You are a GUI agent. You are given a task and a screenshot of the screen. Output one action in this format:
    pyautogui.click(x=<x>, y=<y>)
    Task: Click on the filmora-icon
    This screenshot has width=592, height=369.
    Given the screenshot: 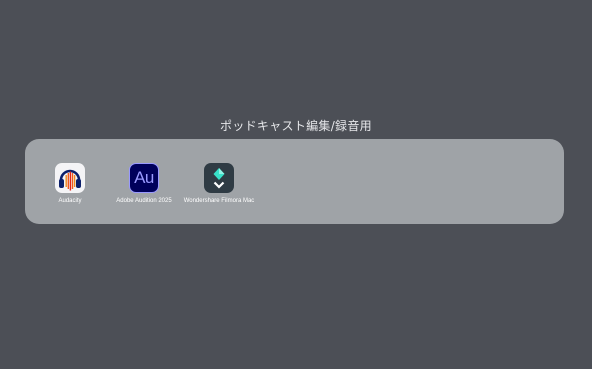 What is the action you would take?
    pyautogui.click(x=219, y=178)
    